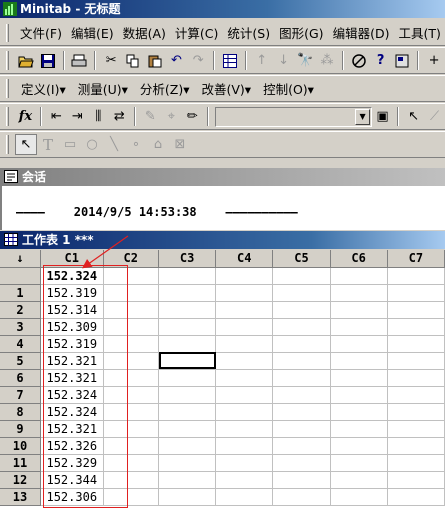 This screenshot has height=508, width=445. Describe the element at coordinates (103, 88) in the screenshot. I see `measure-menu: 测量(U)▾` at that location.